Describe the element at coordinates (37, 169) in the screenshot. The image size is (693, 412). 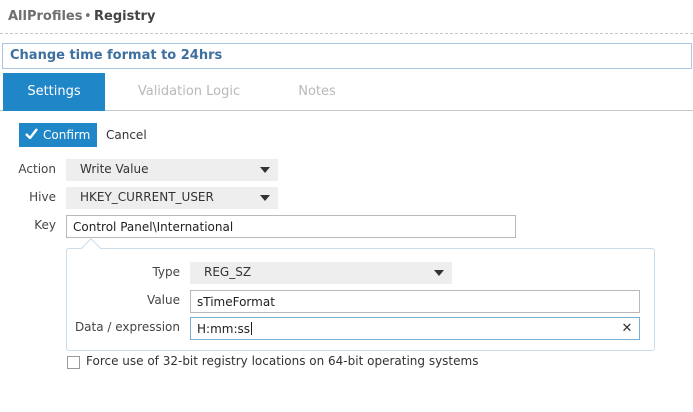
I see `action-label: Action` at that location.